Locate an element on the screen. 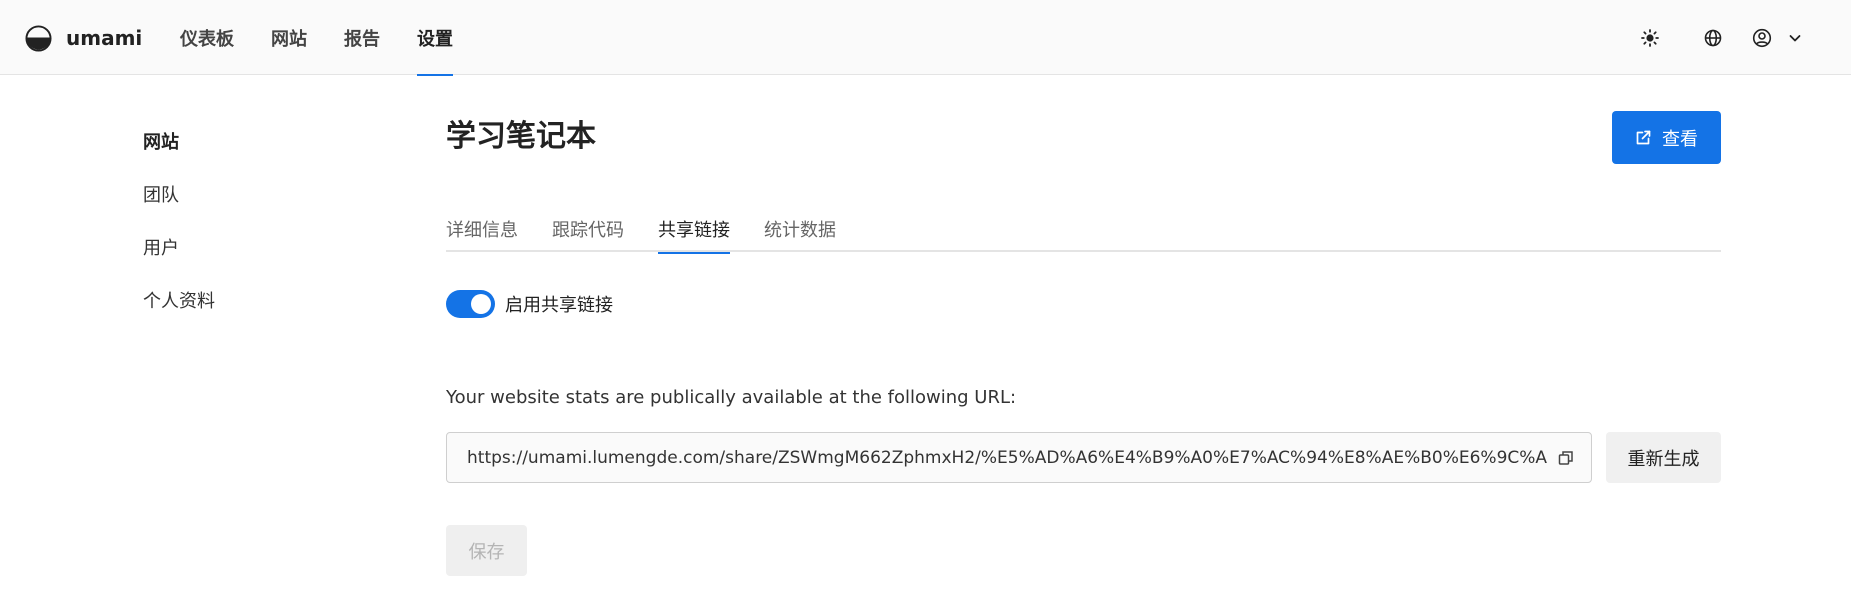 The width and height of the screenshot is (1851, 592). page-title: 学习笔记本 is located at coordinates (521, 136).